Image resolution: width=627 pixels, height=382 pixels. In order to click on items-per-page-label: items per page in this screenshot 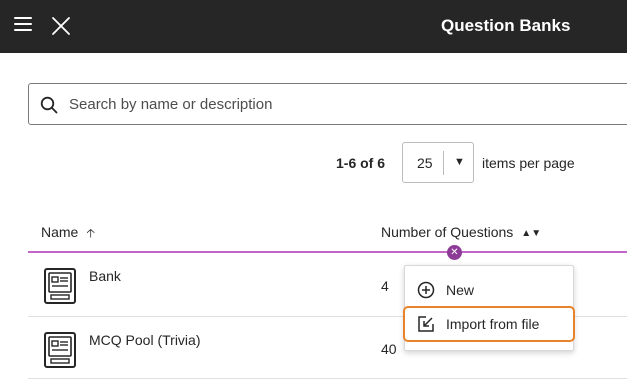, I will do `click(528, 163)`.